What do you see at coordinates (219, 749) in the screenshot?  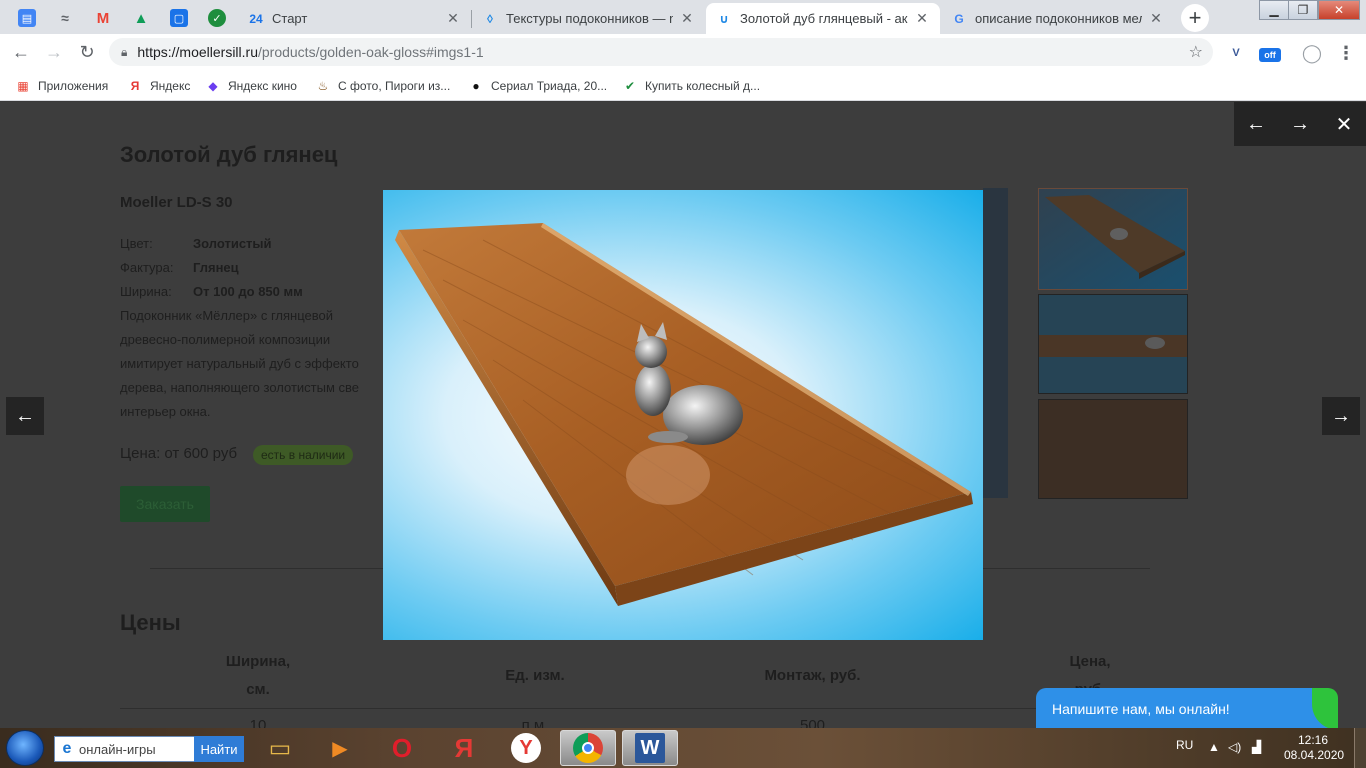 I see `taskbar-search-button: Найти` at bounding box center [219, 749].